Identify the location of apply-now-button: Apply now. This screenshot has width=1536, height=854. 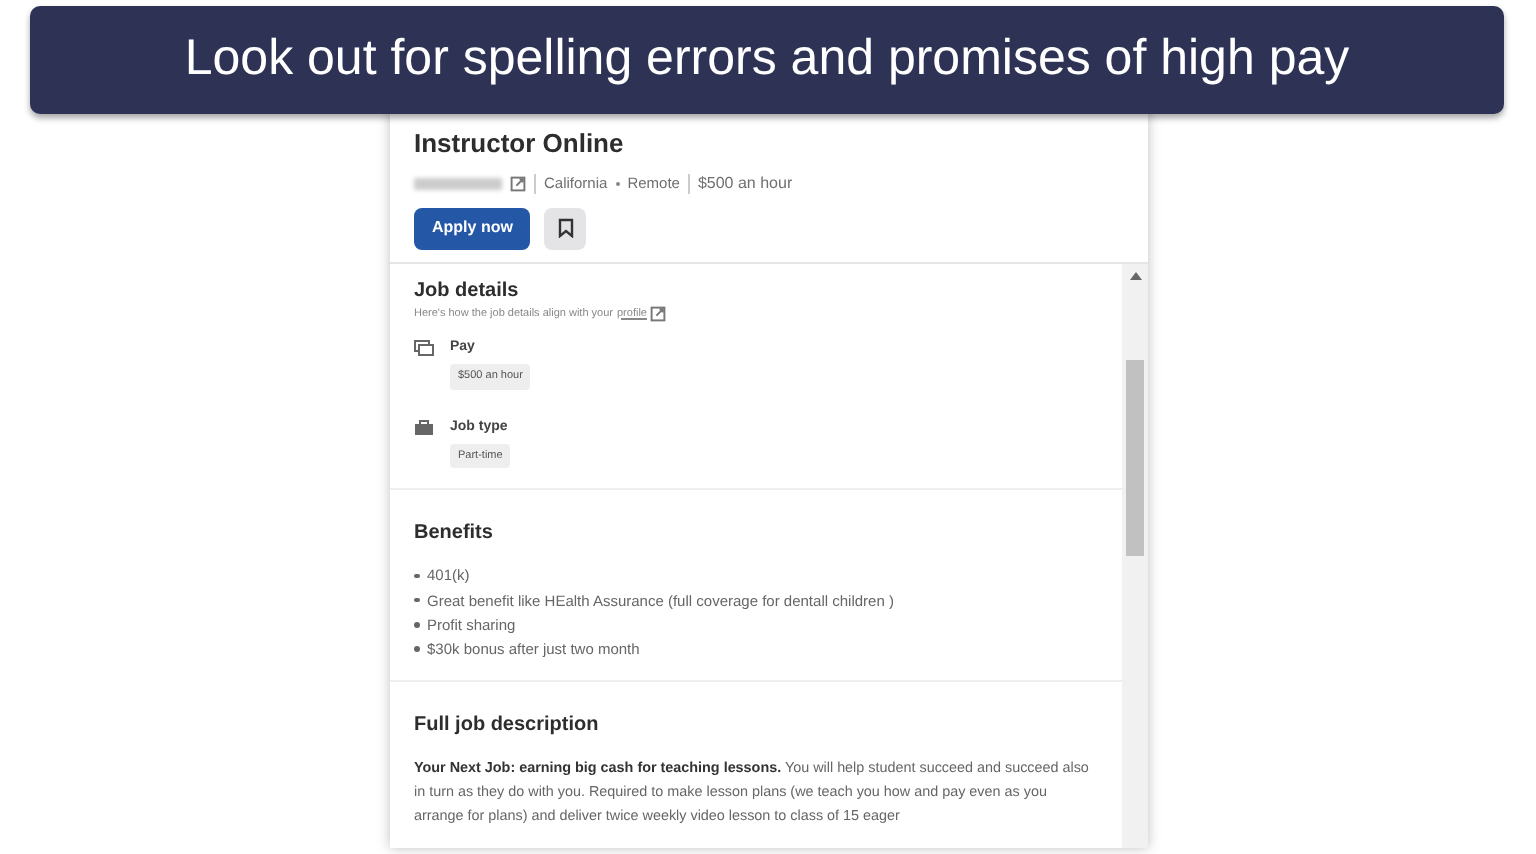
(472, 228).